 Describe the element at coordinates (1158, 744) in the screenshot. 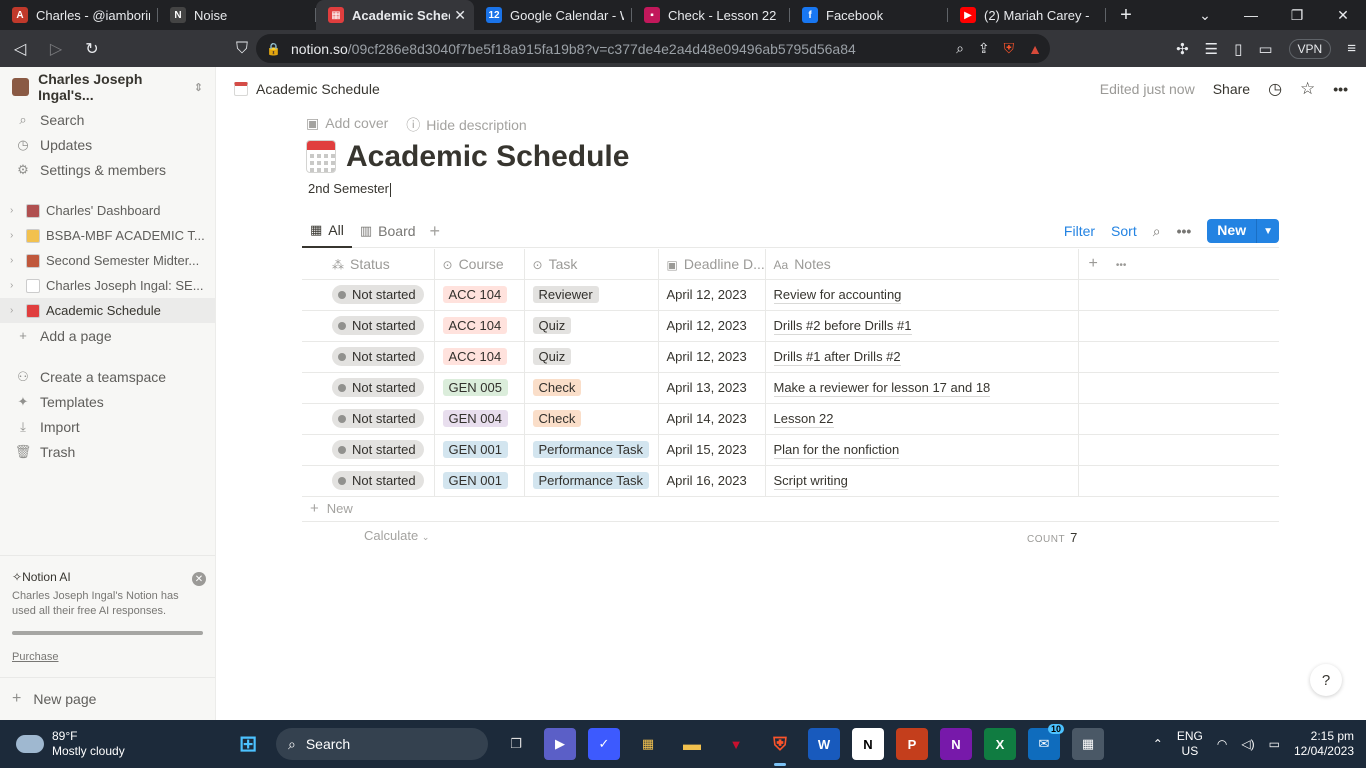

I see `chevron-up-icon: ⌃` at that location.